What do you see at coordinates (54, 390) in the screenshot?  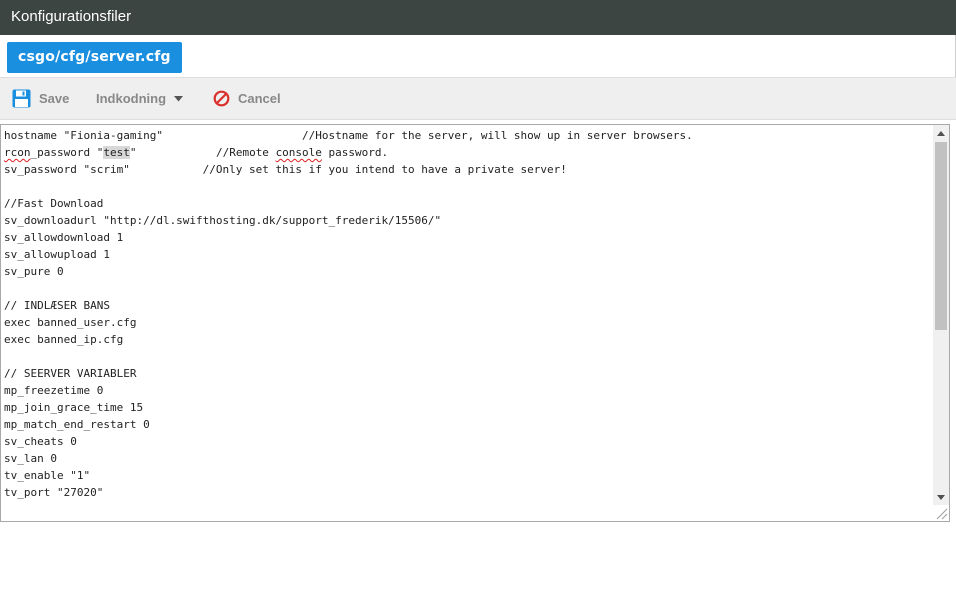 I see `code-text-segment: mp_freezetime 0` at bounding box center [54, 390].